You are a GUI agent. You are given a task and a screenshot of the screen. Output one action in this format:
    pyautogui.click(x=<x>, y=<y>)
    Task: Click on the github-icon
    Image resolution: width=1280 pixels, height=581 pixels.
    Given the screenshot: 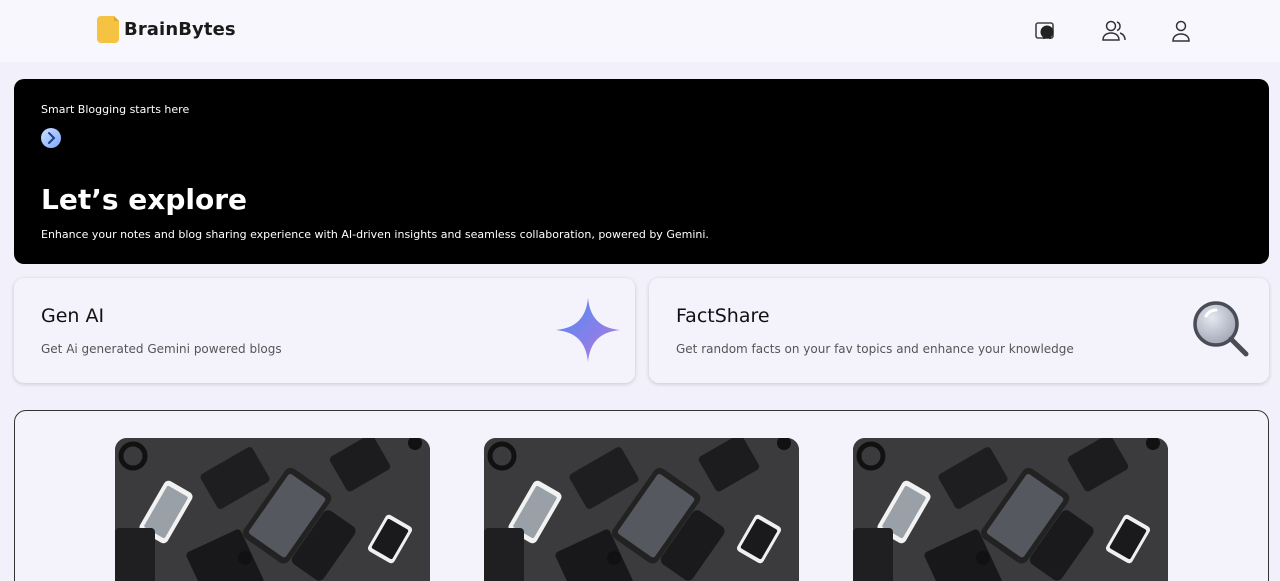 What is the action you would take?
    pyautogui.click(x=1046, y=31)
    